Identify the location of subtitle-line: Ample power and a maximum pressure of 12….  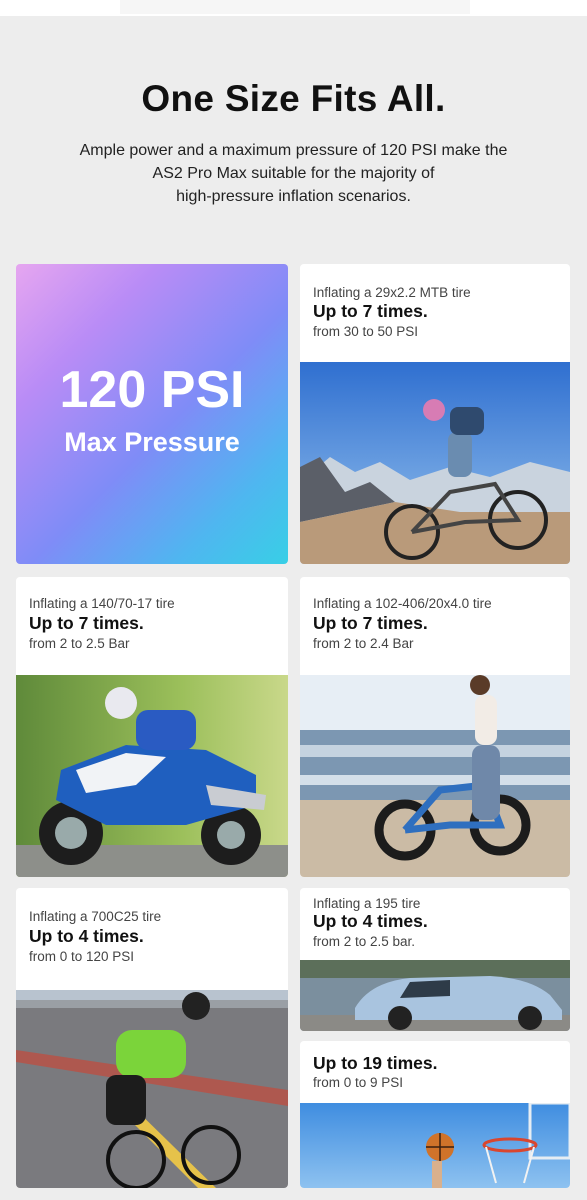
(293, 150).